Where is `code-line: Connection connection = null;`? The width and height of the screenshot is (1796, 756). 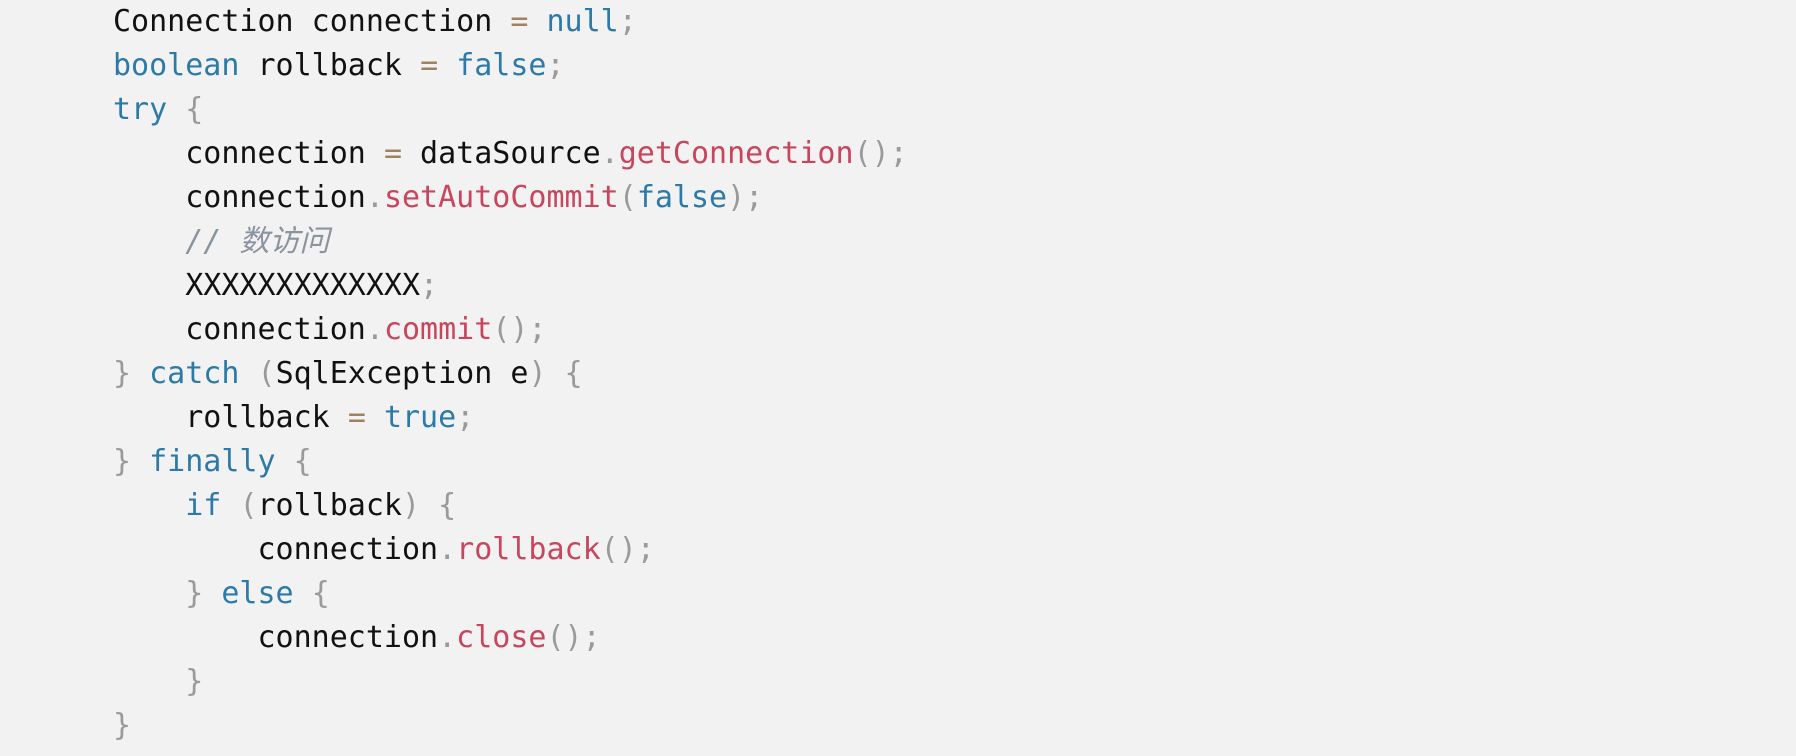
code-line: Connection connection = null; is located at coordinates (898, 22).